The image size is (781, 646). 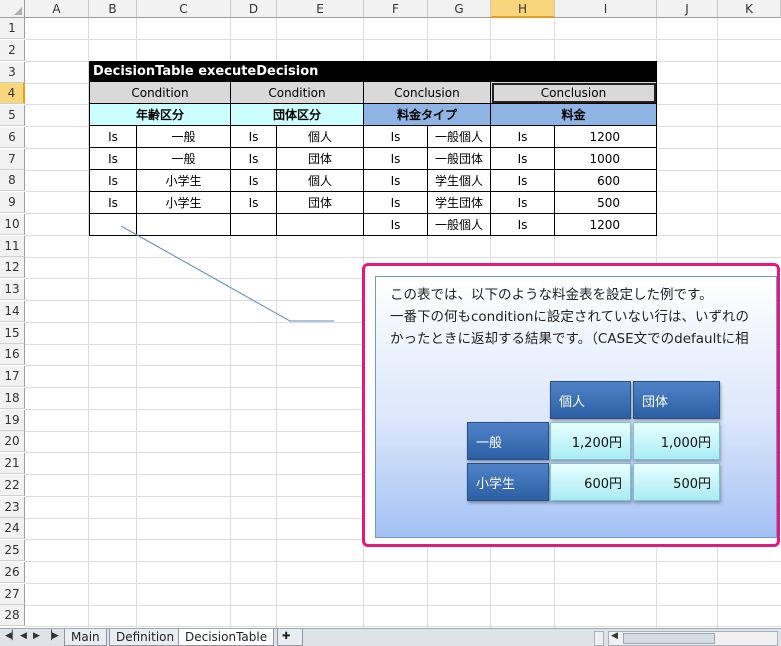 What do you see at coordinates (676, 441) in the screenshot?
I see `price-cell: 1,000円` at bounding box center [676, 441].